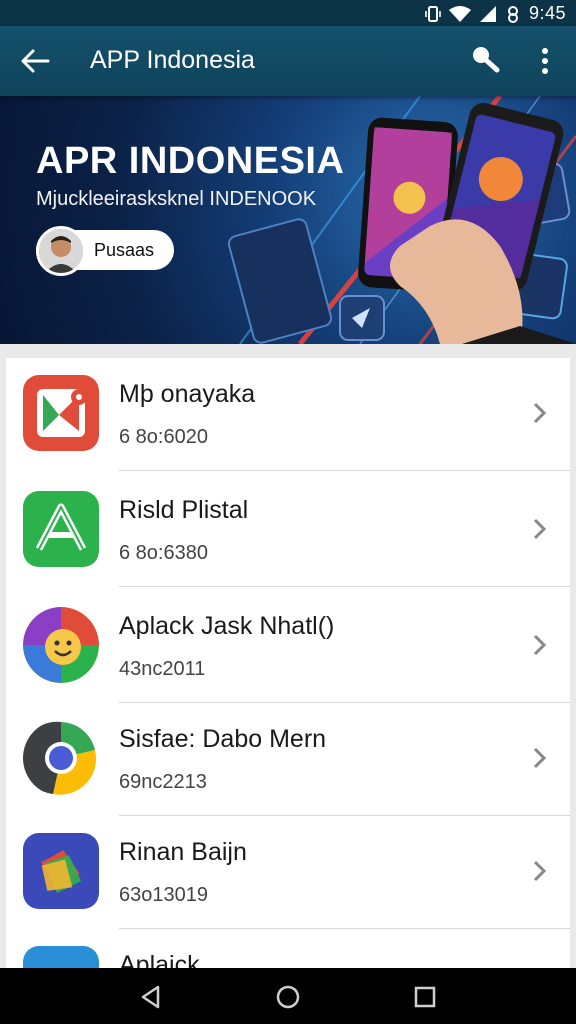 The width and height of the screenshot is (576, 1024). Describe the element at coordinates (288, 759) in the screenshot. I see `list-item: Sisfae: Dabo Mern 69nc2213` at that location.